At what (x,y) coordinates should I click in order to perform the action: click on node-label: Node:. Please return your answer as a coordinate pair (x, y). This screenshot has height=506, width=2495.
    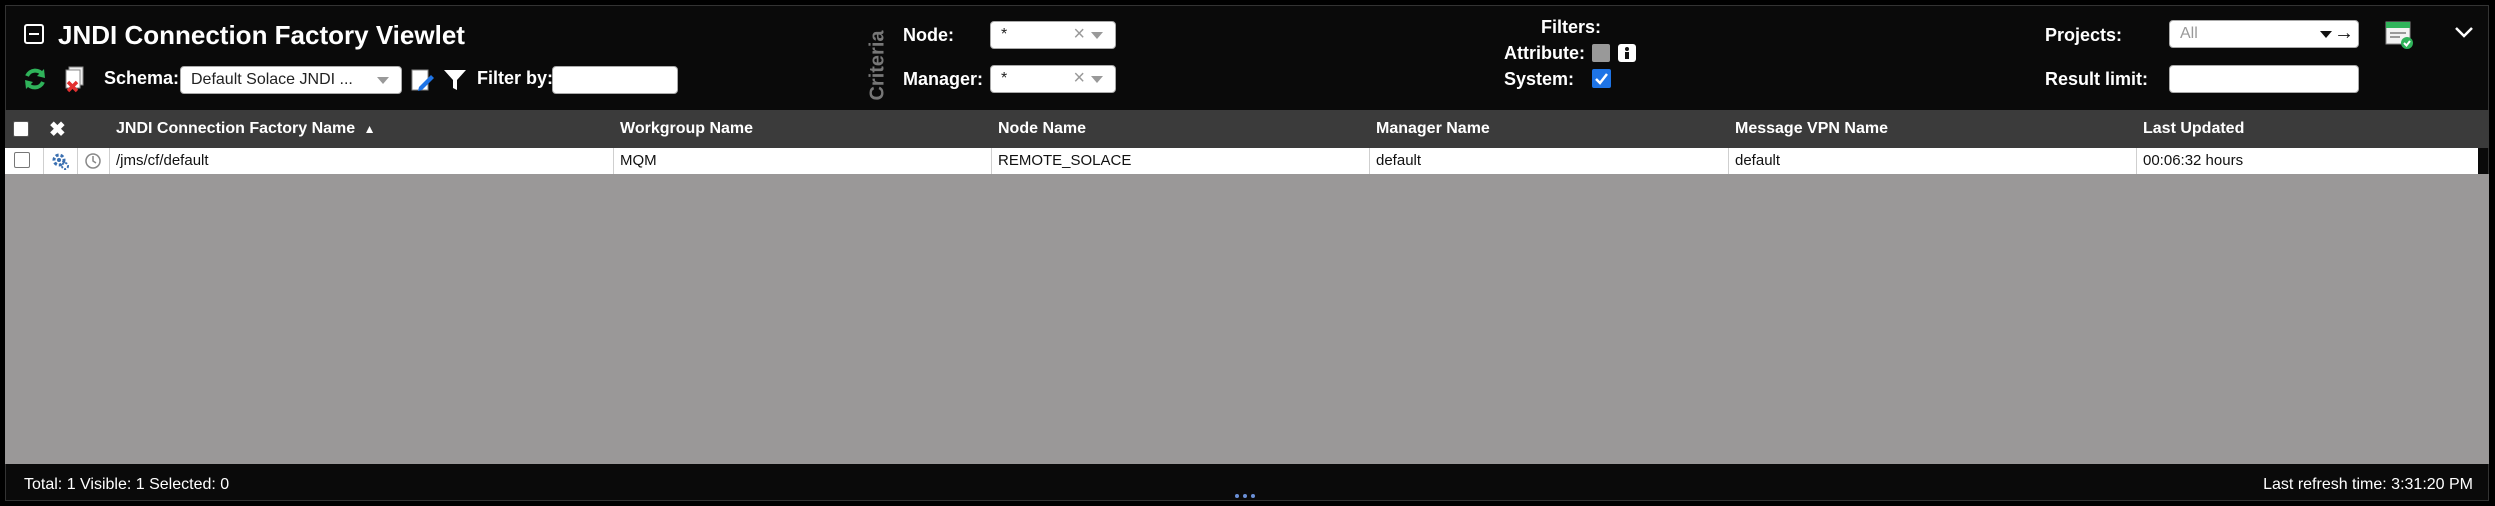
    Looking at the image, I should click on (928, 35).